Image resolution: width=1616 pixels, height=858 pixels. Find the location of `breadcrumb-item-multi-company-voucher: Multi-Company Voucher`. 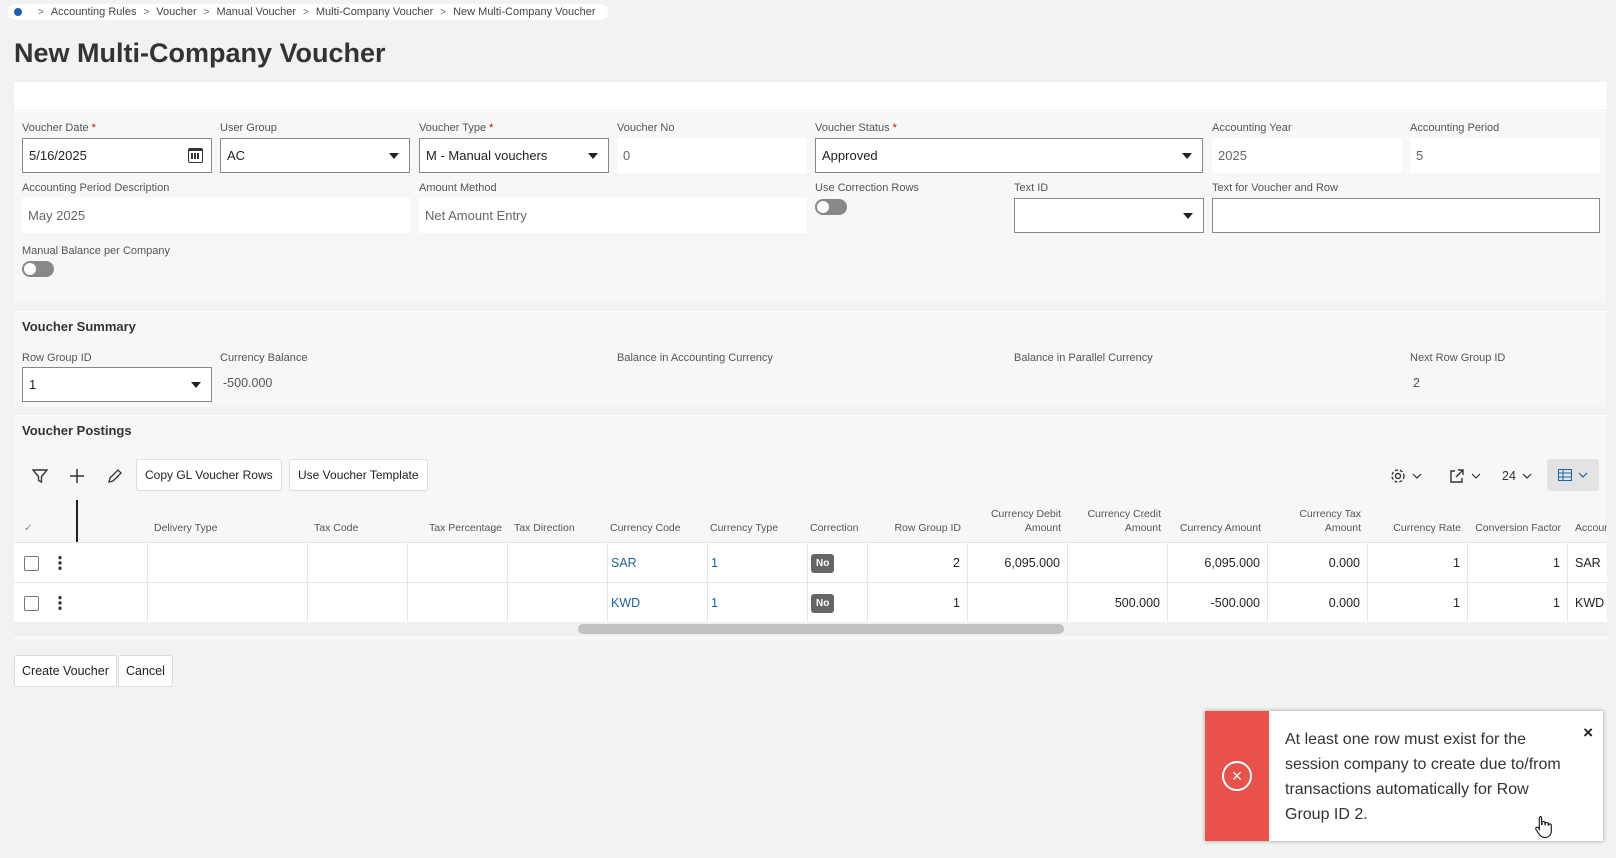

breadcrumb-item-multi-company-voucher: Multi-Company Voucher is located at coordinates (374, 12).